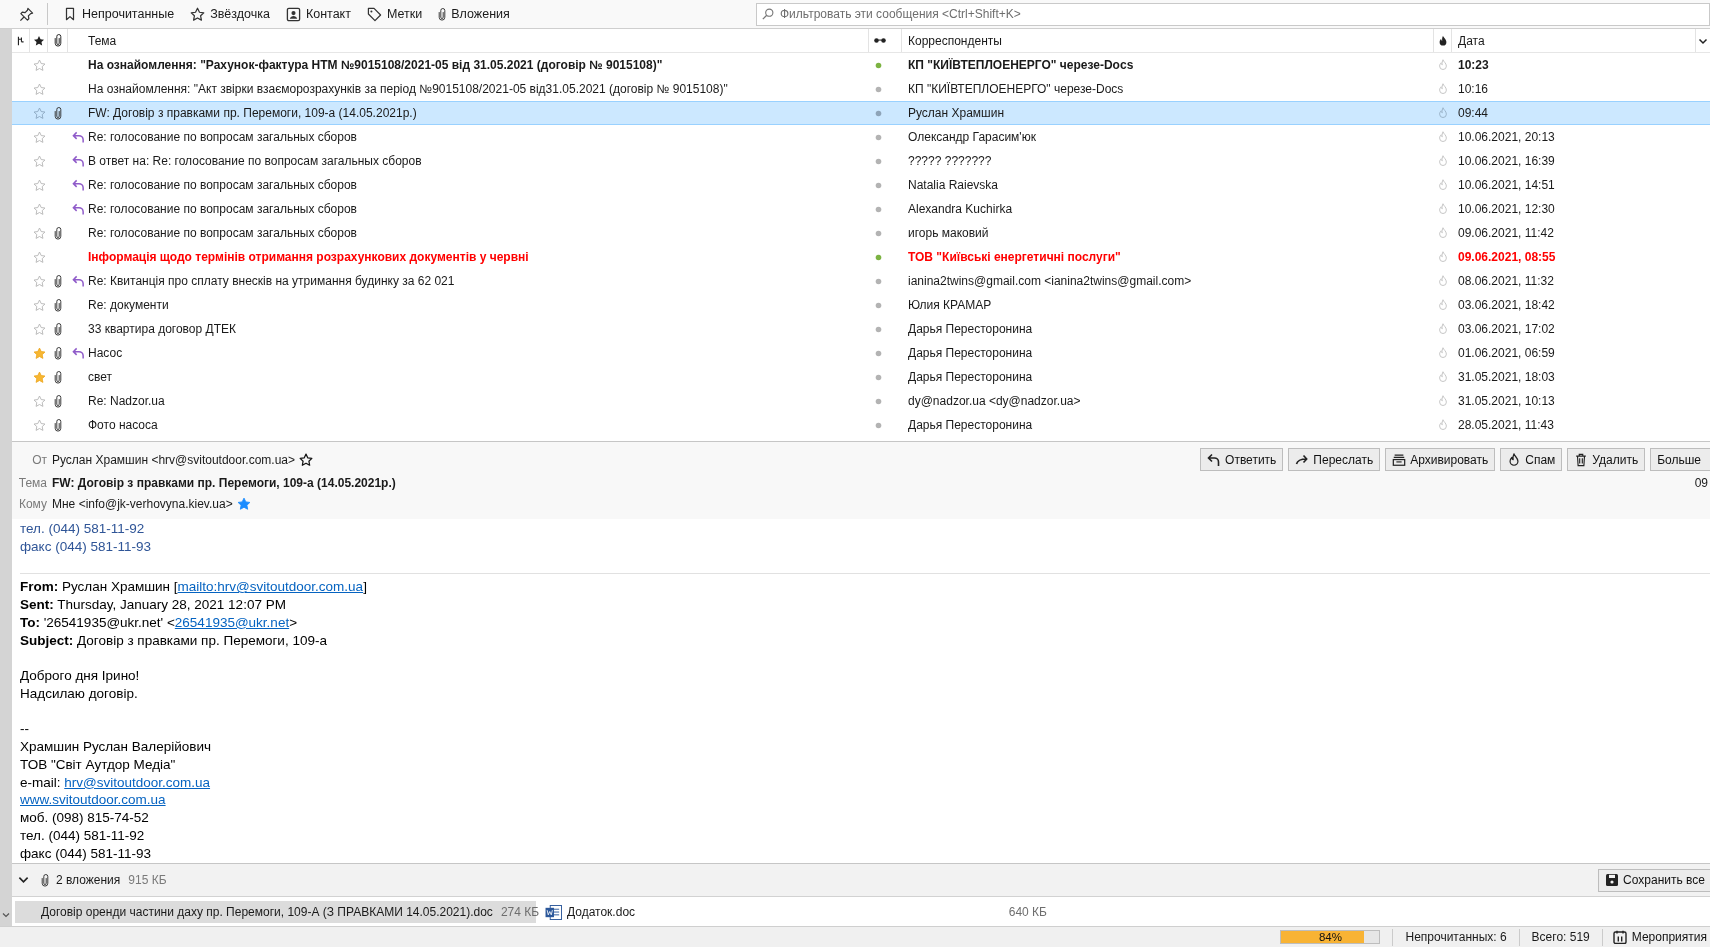 Image resolution: width=1710 pixels, height=947 pixels. I want to click on starred-filter-button: Звёздочка, so click(230, 14).